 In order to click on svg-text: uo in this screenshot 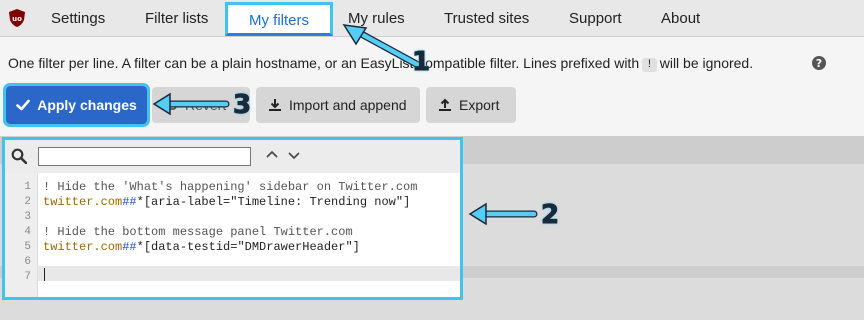, I will do `click(17, 19)`.